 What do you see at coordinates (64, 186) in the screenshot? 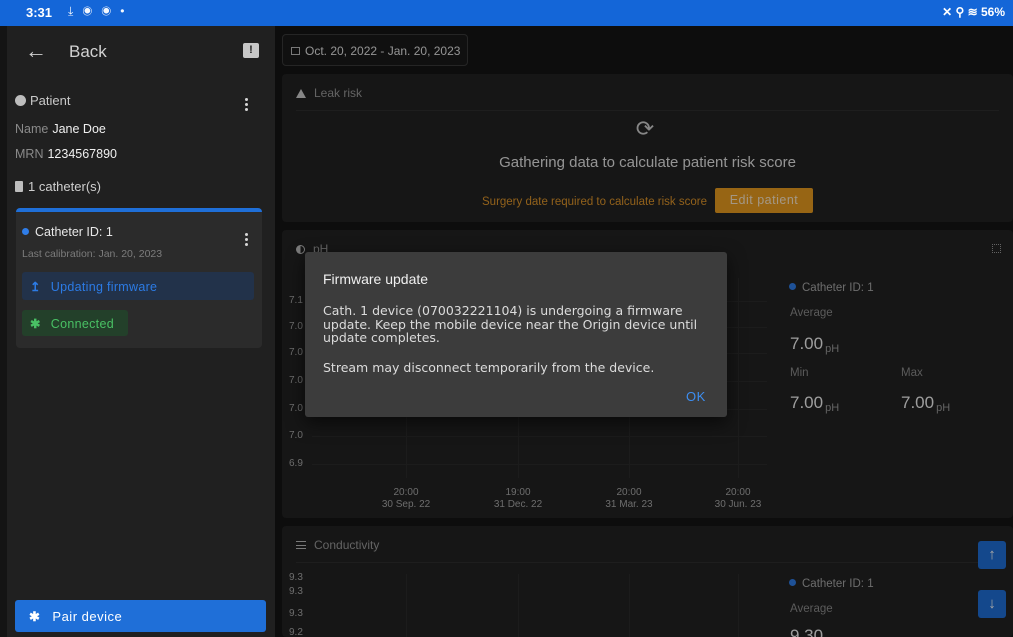
I see `catheter-count-label: 1 catheter(s)` at bounding box center [64, 186].